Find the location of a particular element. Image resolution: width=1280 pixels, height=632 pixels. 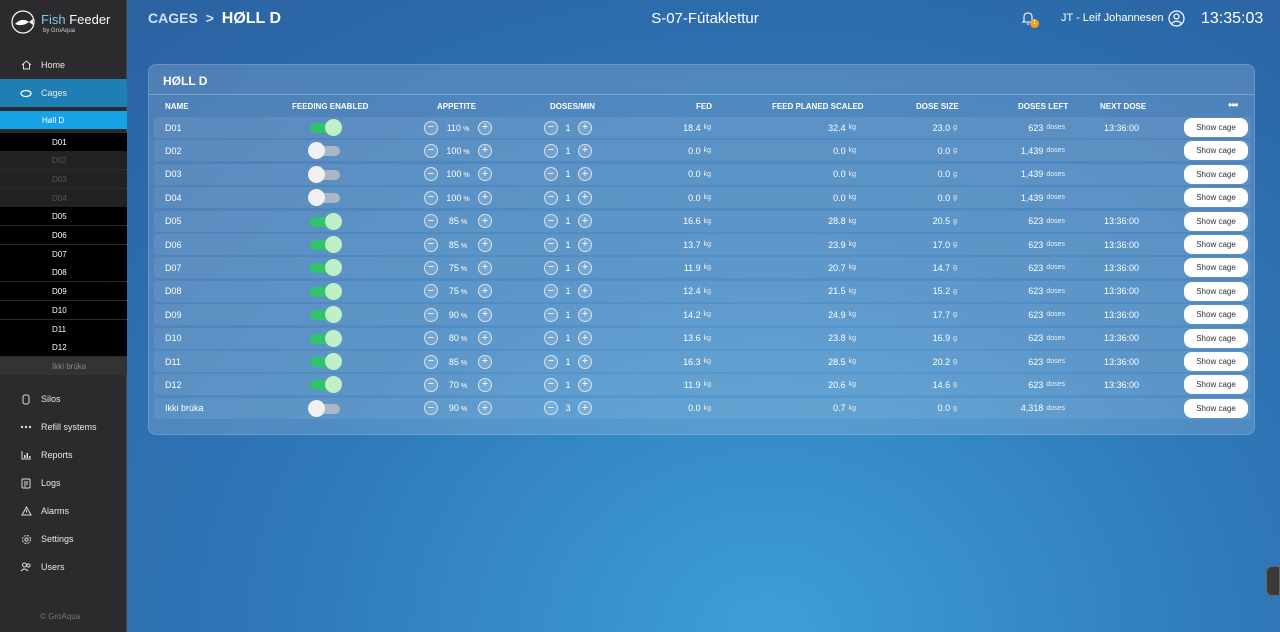

nav-silos: Silos is located at coordinates (63, 399).